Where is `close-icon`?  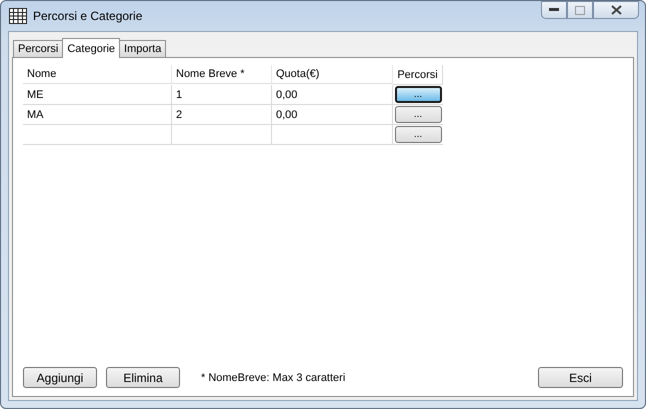
close-icon is located at coordinates (616, 10).